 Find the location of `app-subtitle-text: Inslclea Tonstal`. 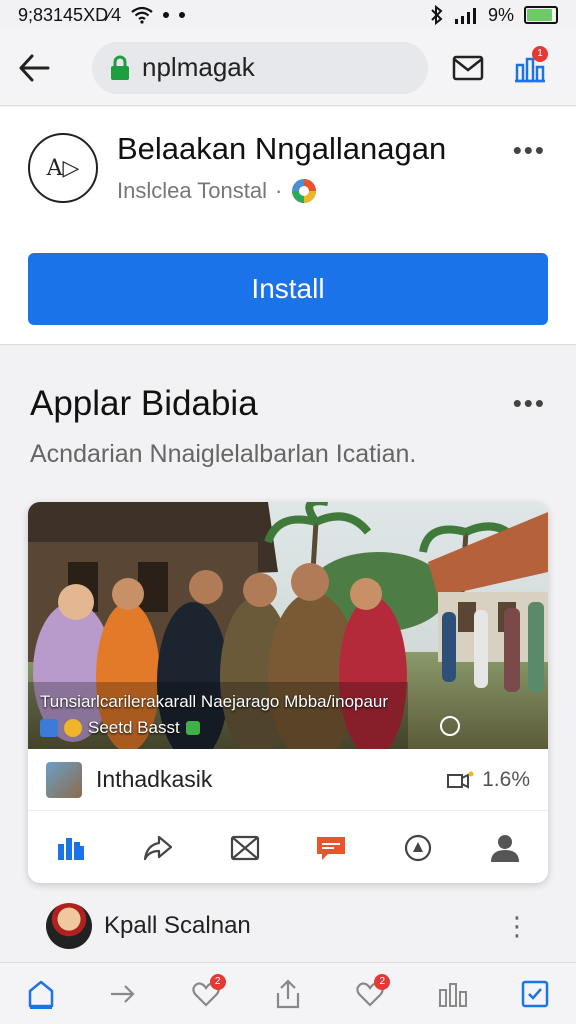

app-subtitle-text: Inslclea Tonstal is located at coordinates (192, 190).